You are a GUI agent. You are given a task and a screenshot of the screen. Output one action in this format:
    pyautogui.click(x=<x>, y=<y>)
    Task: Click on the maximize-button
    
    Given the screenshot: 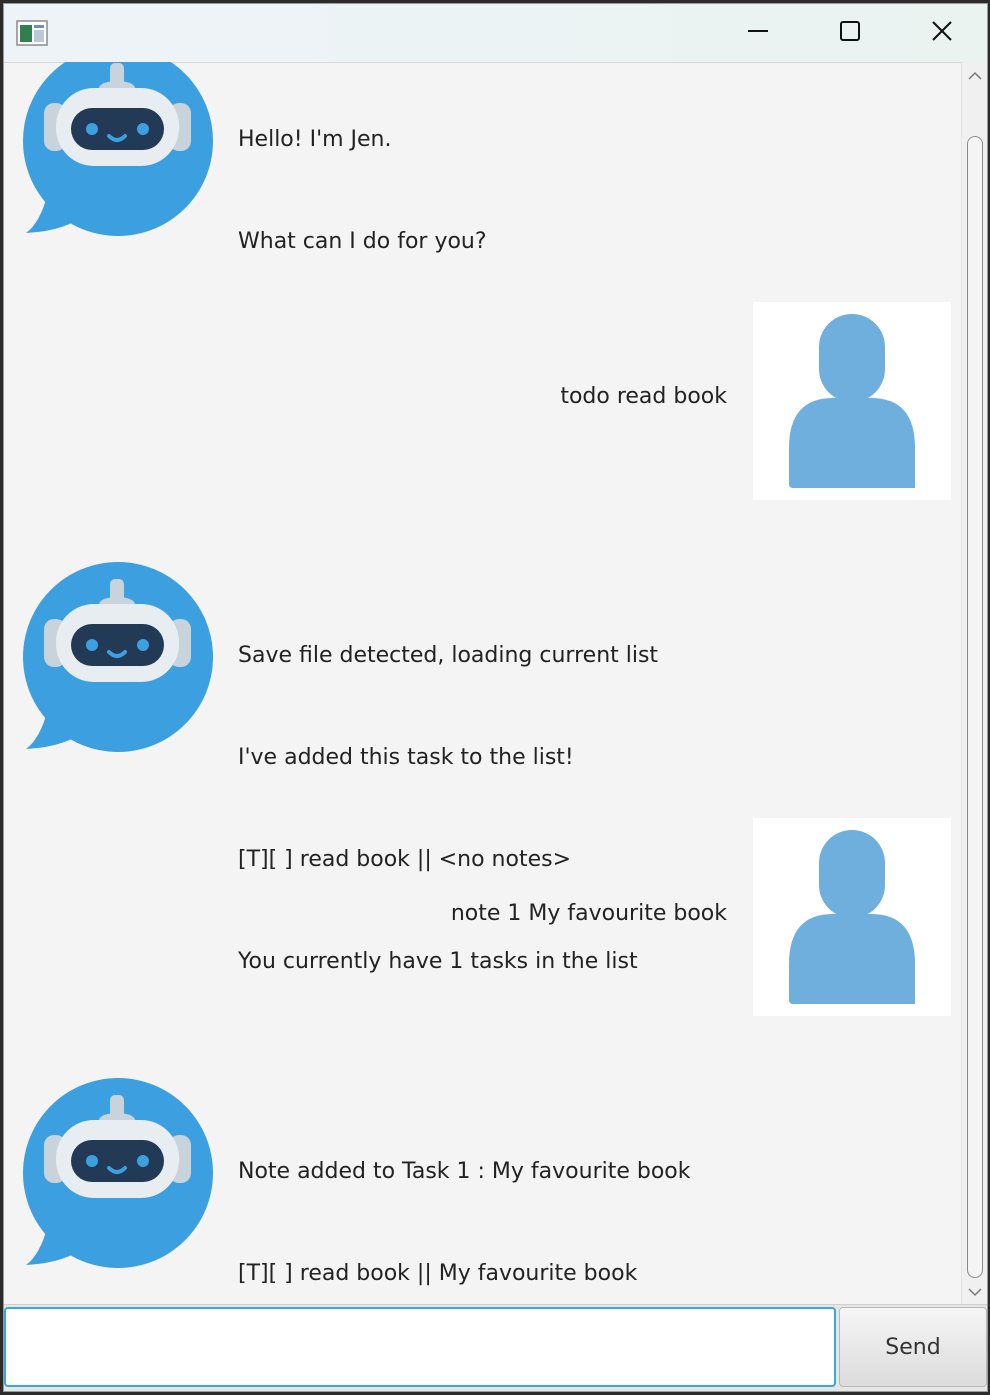 What is the action you would take?
    pyautogui.click(x=850, y=33)
    